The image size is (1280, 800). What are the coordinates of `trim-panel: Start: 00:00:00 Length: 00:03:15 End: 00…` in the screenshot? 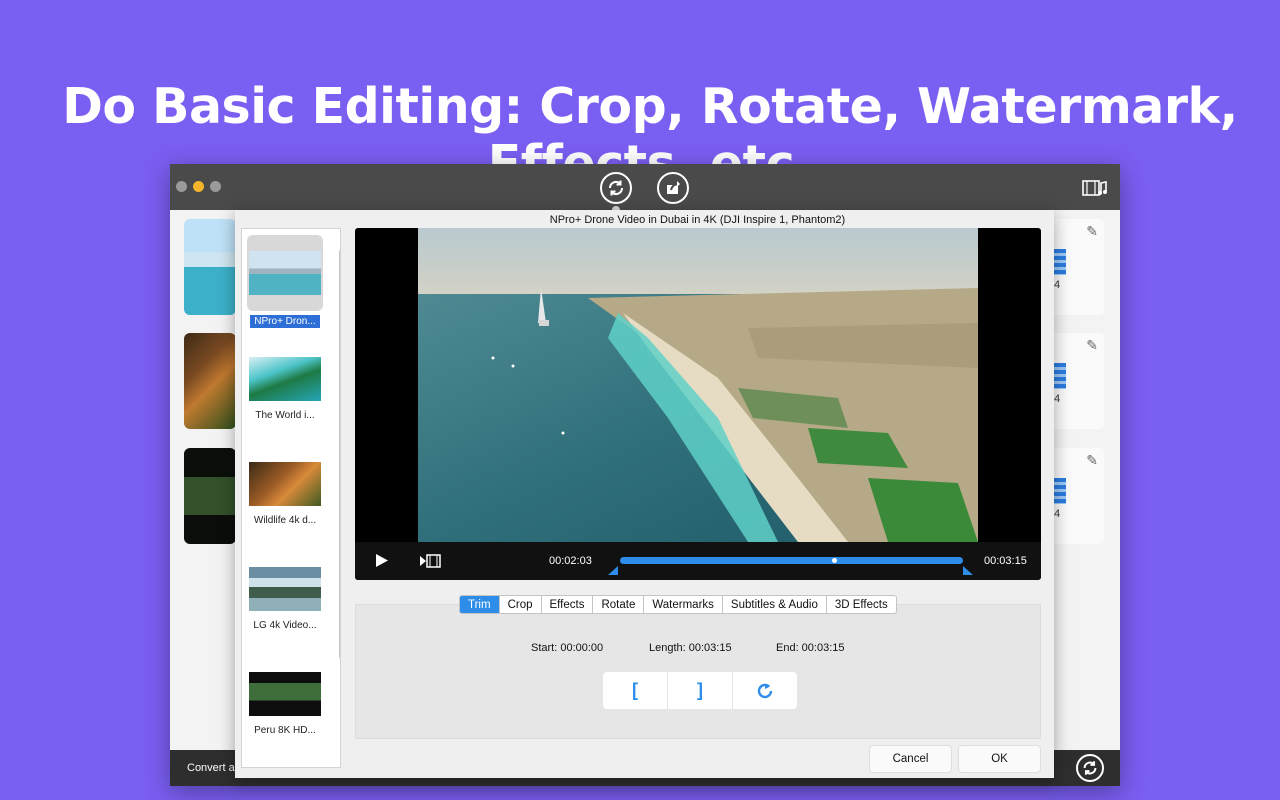 It's located at (698, 671).